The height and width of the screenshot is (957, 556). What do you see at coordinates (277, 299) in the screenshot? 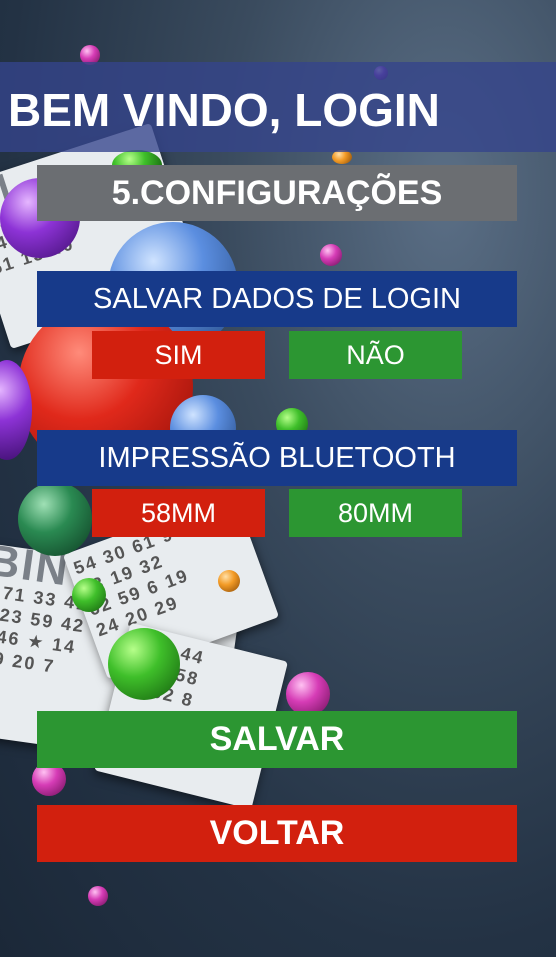
I see `save-login-label: SALVAR DADOS DE LOGIN` at bounding box center [277, 299].